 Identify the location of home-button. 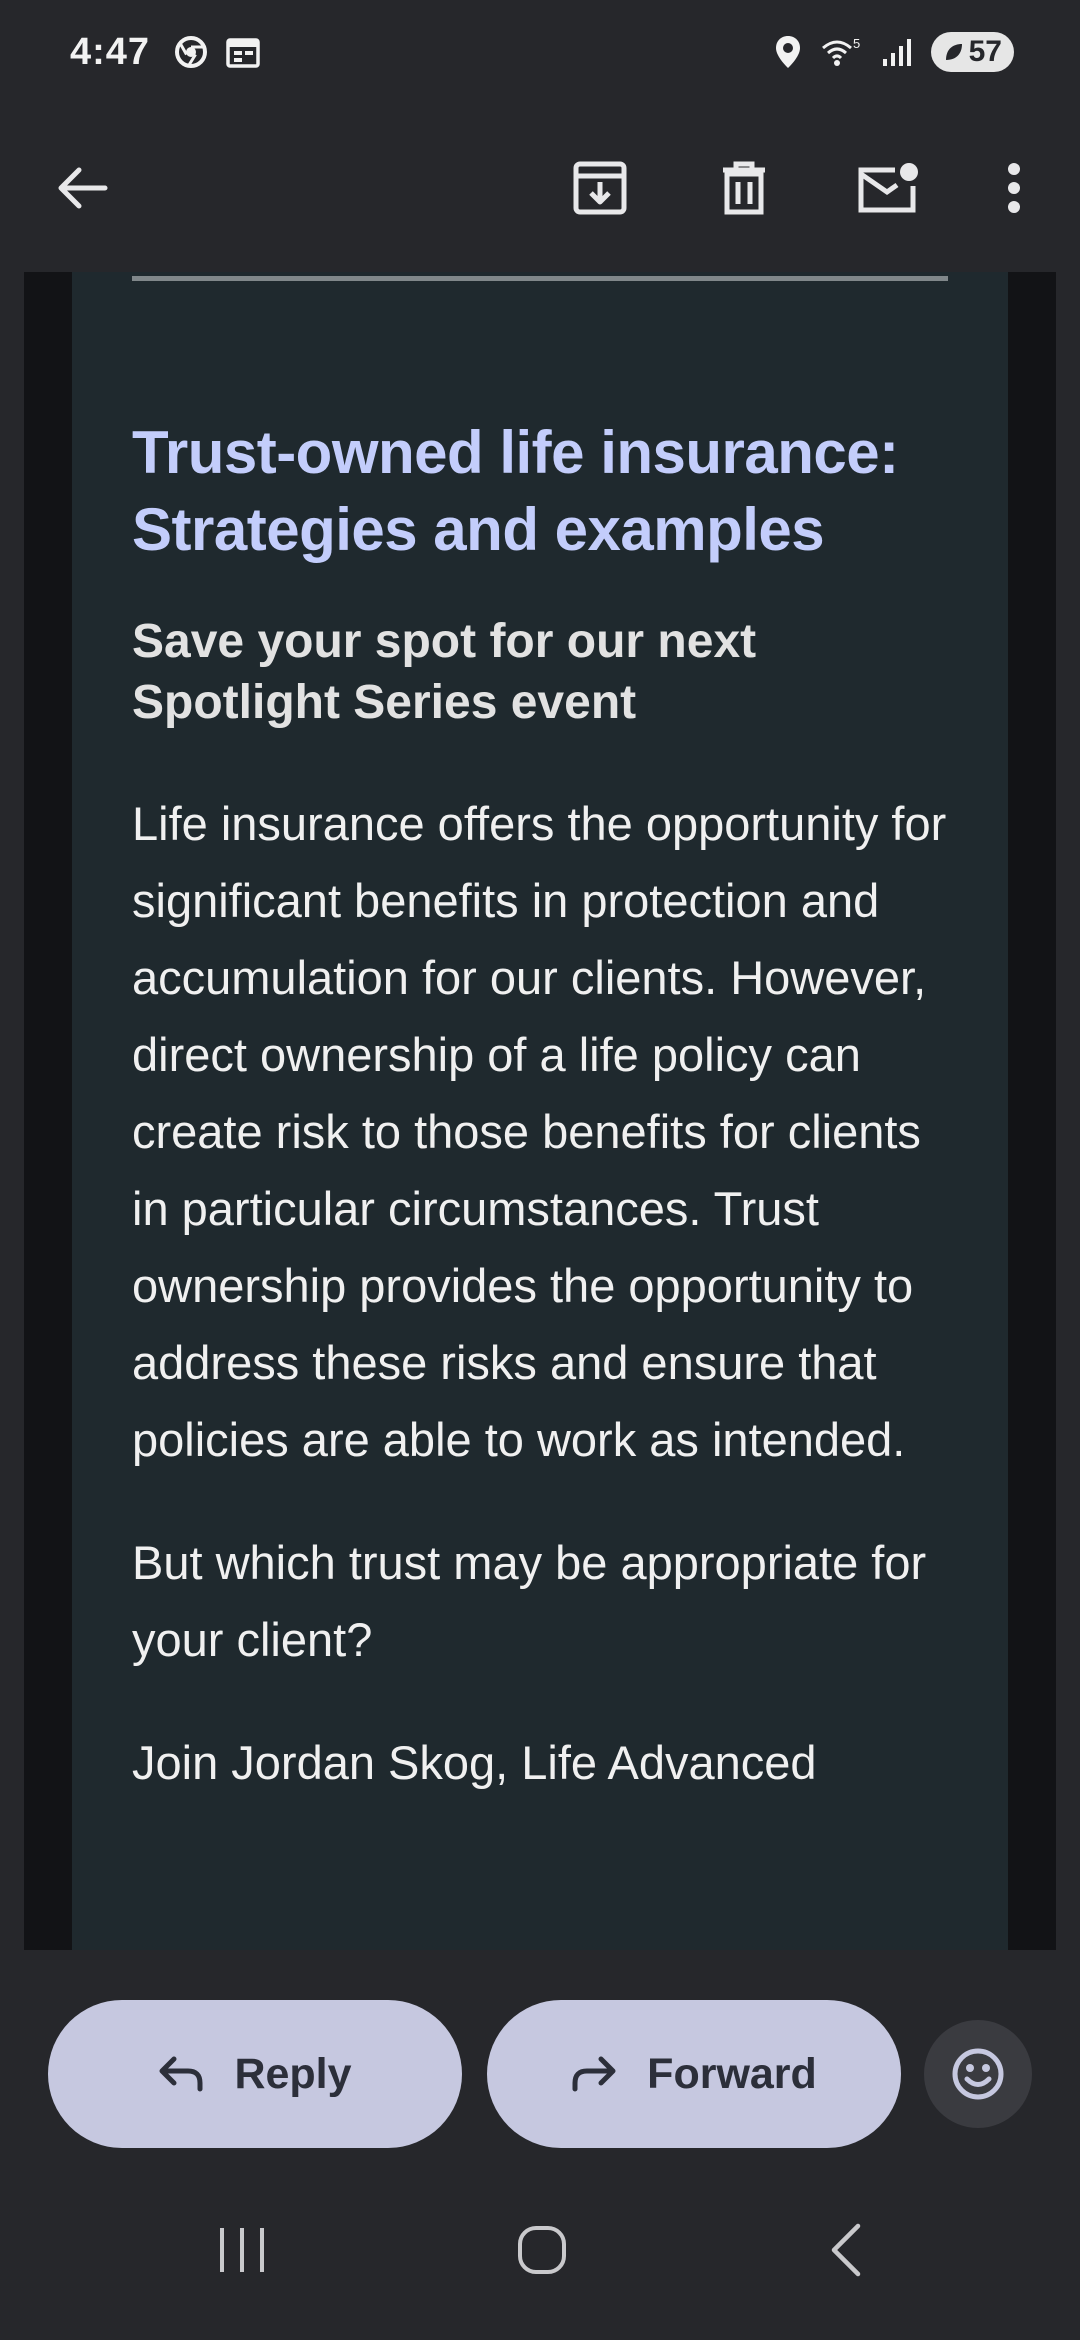
(542, 2250).